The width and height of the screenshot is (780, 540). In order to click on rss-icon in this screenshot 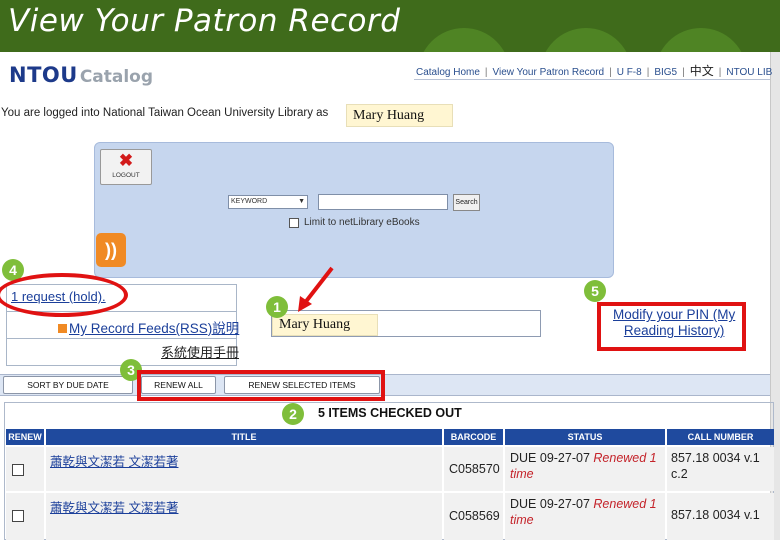, I will do `click(62, 328)`.